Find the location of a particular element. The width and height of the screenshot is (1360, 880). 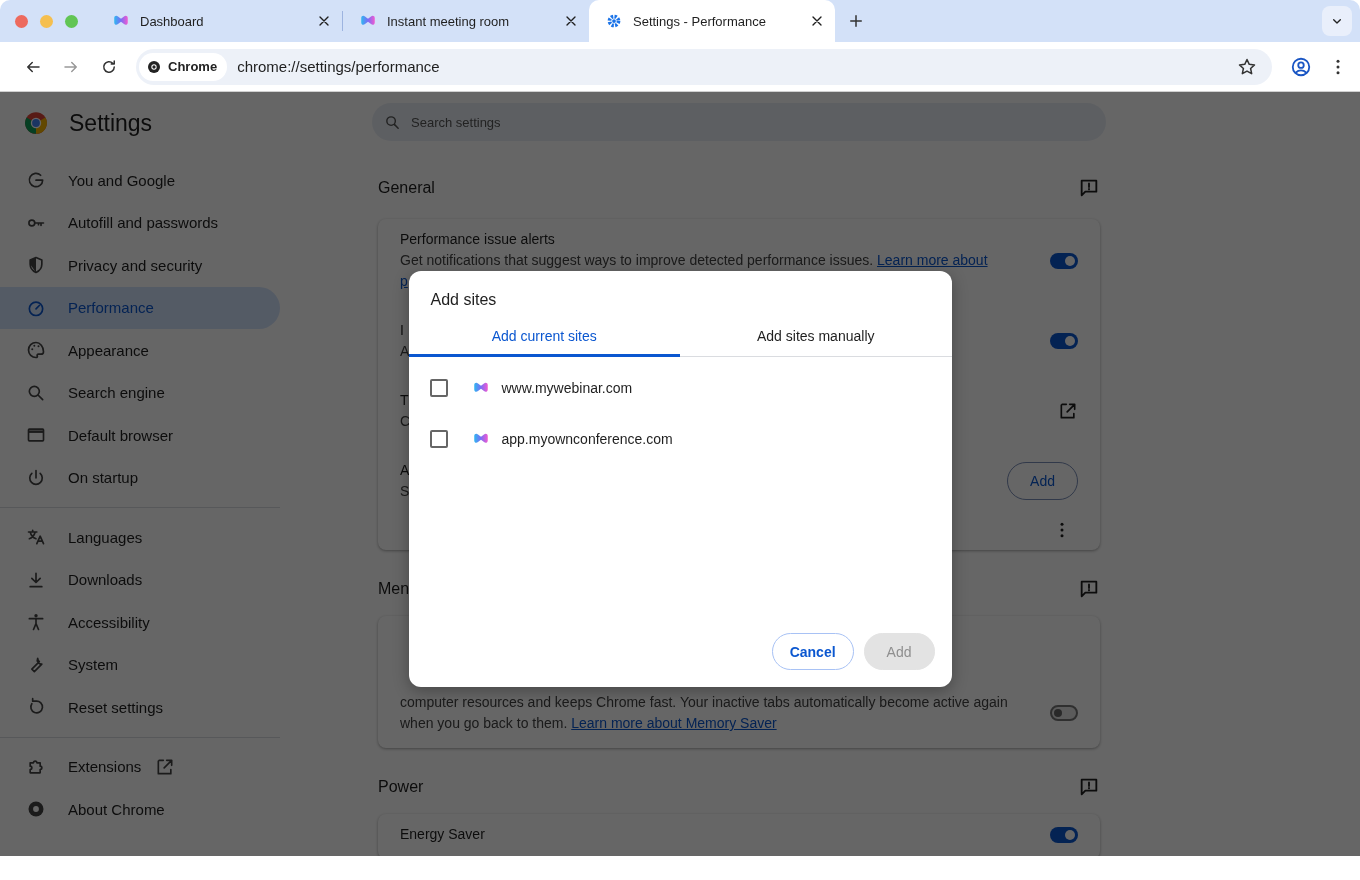

browser-tab: Instant meeting room is located at coordinates (466, 21).